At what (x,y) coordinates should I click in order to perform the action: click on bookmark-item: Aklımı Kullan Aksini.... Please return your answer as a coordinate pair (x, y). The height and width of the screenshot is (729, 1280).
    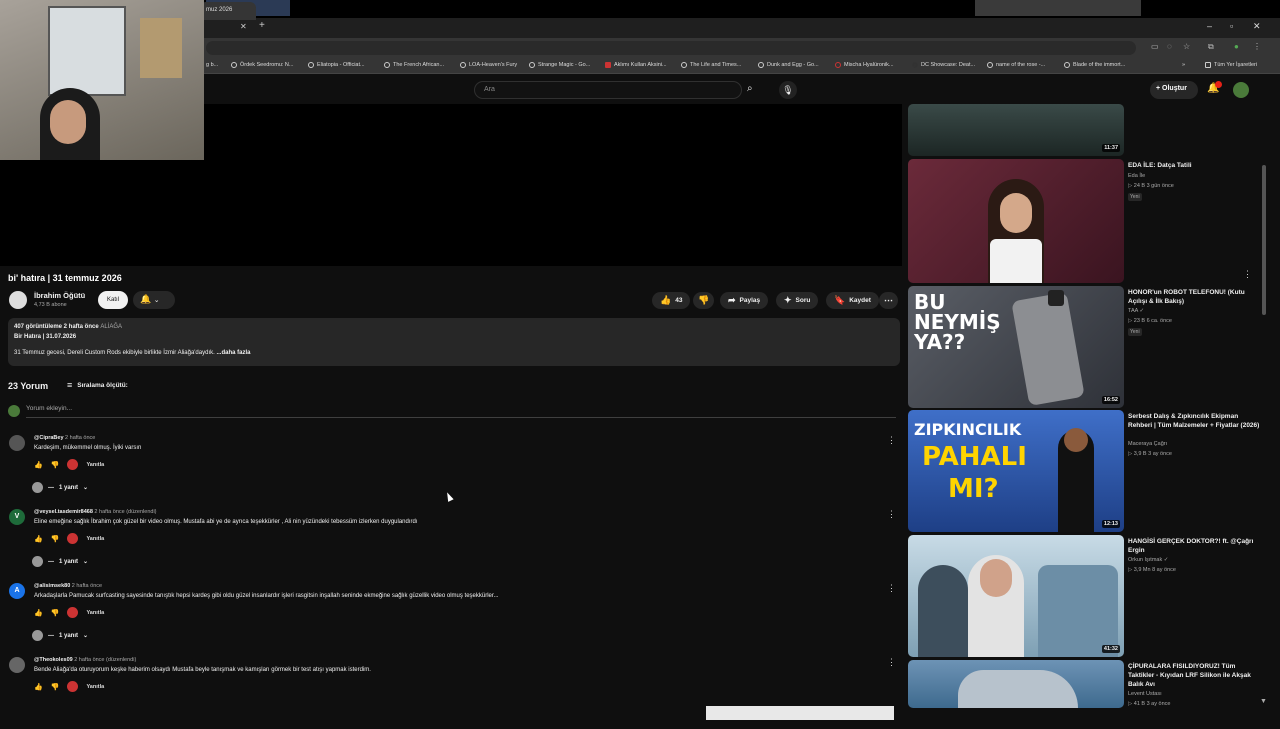
    Looking at the image, I should click on (636, 65).